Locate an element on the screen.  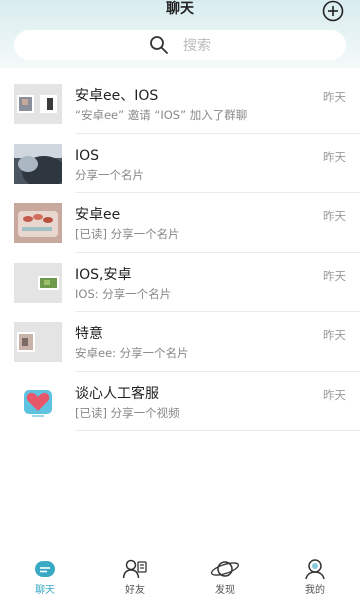
search-input: 搜索 is located at coordinates (180, 45).